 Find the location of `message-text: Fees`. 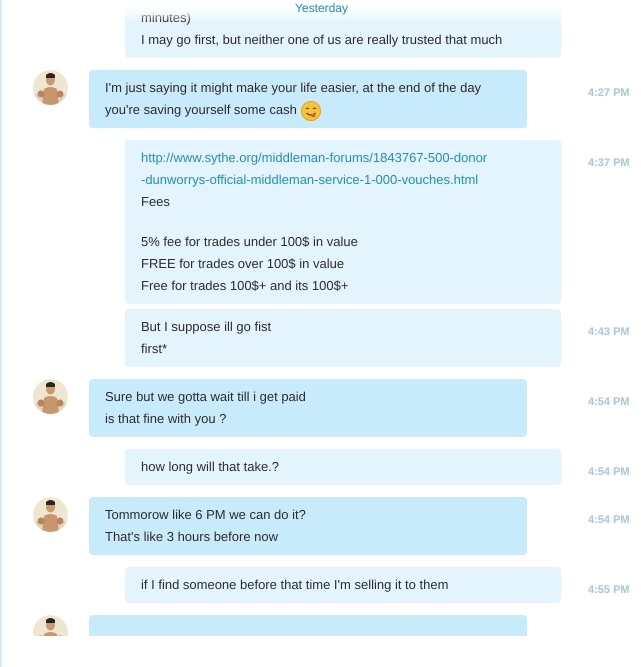

message-text: Fees is located at coordinates (155, 201).